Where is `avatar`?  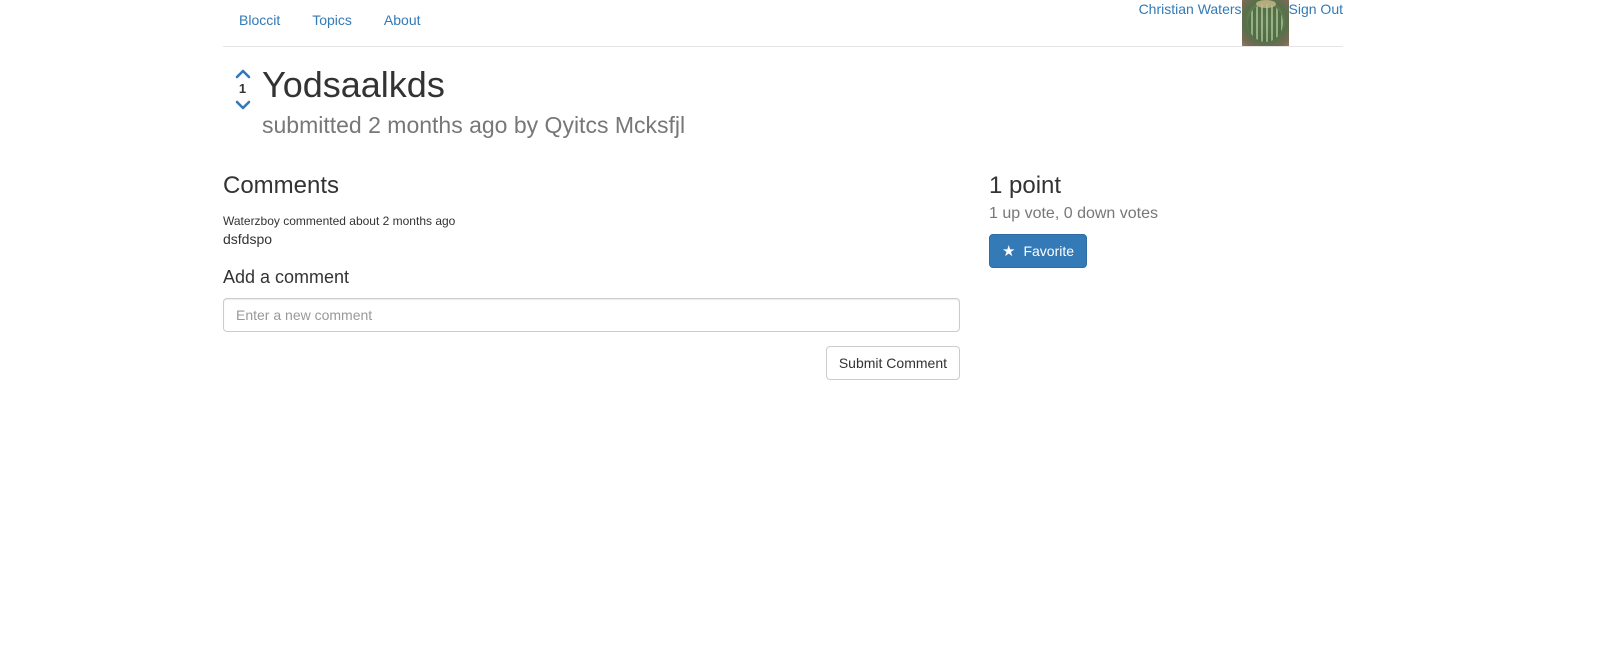
avatar is located at coordinates (1265, 23).